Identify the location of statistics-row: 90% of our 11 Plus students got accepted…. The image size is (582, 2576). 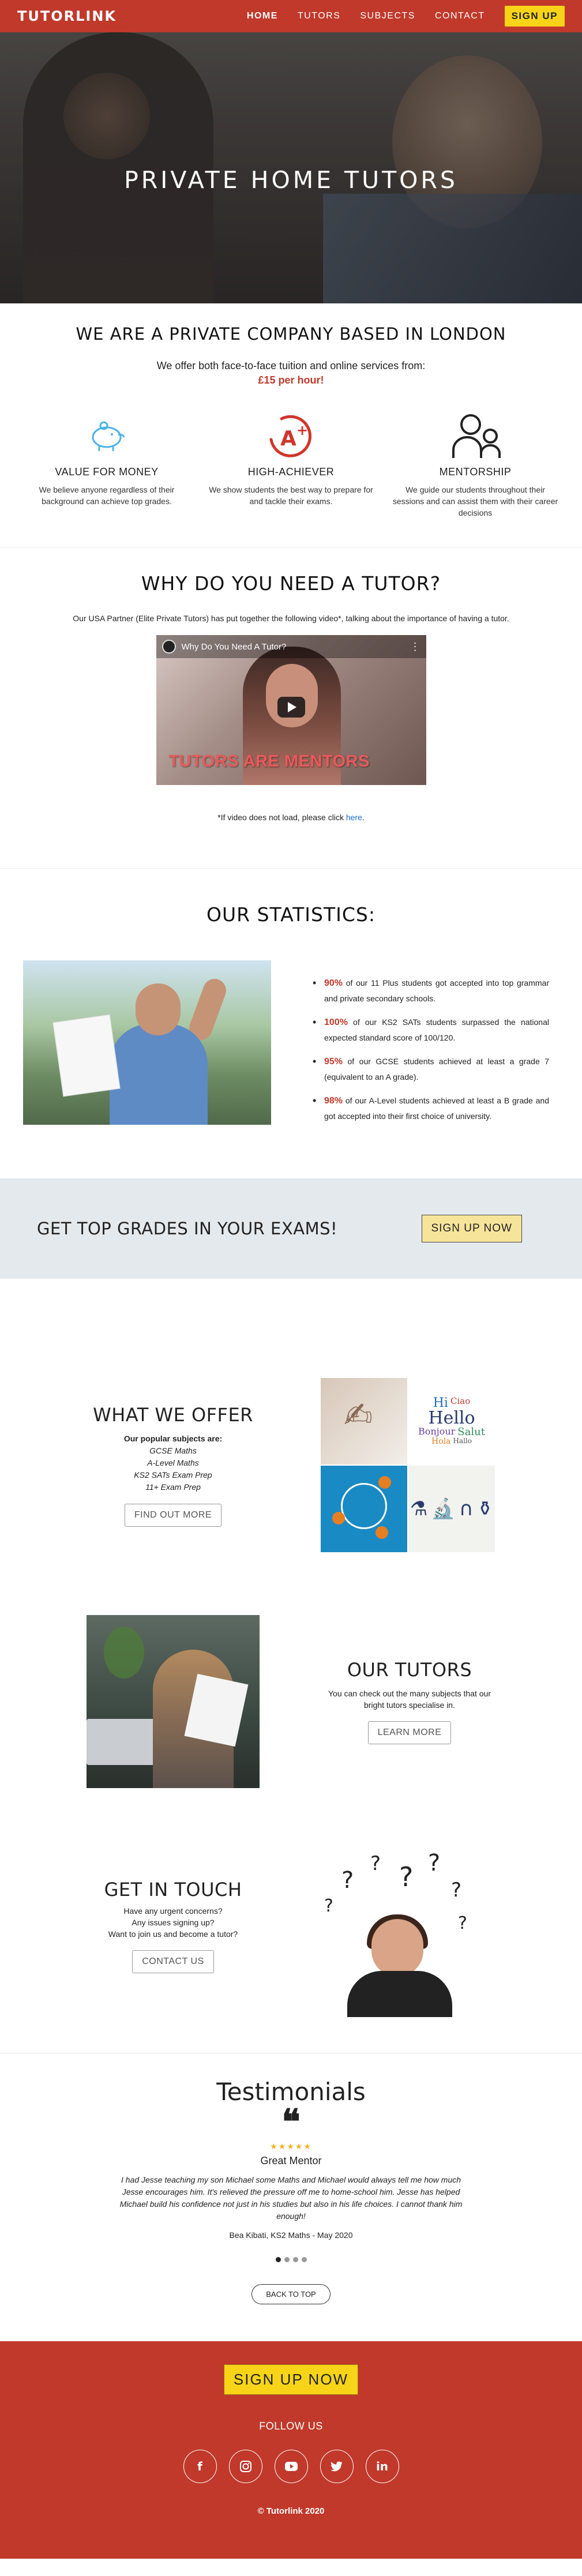
(291, 1029).